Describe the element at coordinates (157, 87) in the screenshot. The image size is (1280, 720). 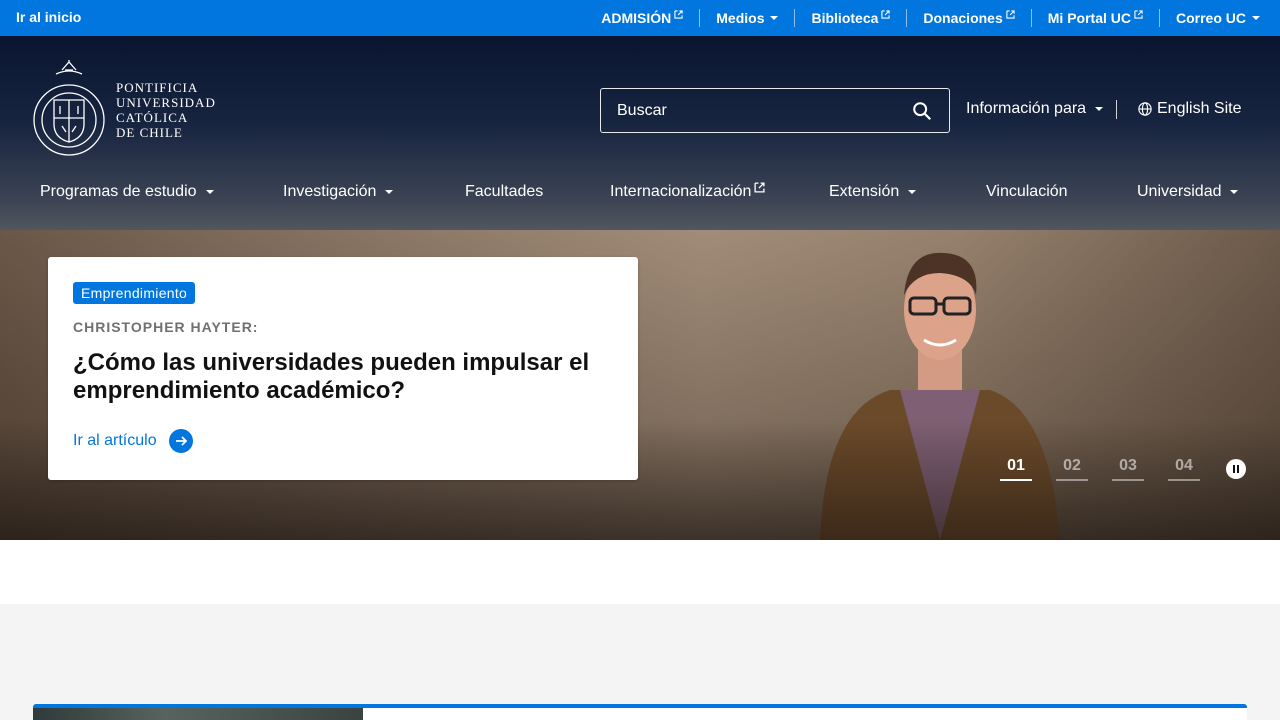
I see `logo-line: PONTIFICIA` at that location.